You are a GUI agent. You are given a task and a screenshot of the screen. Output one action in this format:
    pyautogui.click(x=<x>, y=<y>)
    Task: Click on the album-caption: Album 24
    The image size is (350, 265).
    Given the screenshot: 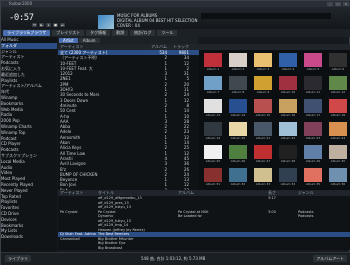 What is the action you would take?
    pyautogui.click(x=338, y=138)
    